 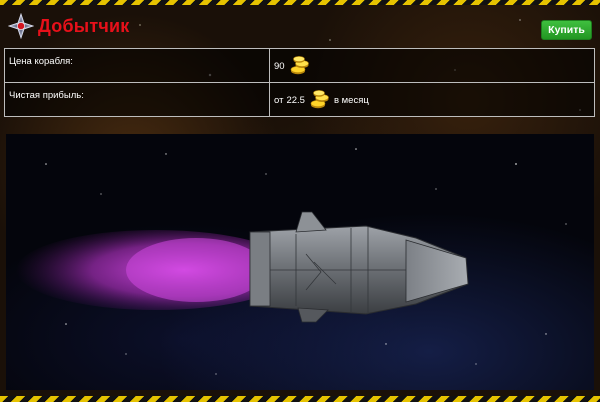 I want to click on hazard-stripe-bottom, so click(x=300, y=399).